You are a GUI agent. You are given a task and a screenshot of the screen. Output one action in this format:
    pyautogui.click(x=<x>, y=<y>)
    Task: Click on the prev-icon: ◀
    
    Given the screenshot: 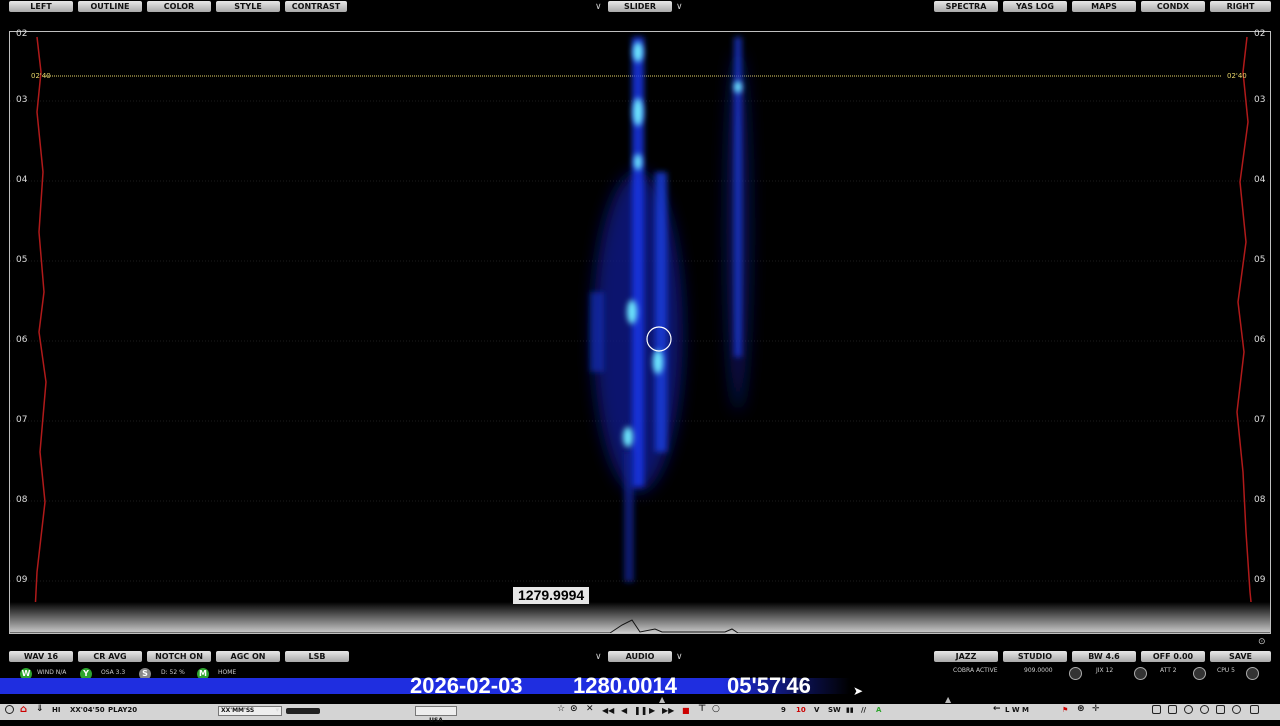 What is the action you would take?
    pyautogui.click(x=624, y=710)
    